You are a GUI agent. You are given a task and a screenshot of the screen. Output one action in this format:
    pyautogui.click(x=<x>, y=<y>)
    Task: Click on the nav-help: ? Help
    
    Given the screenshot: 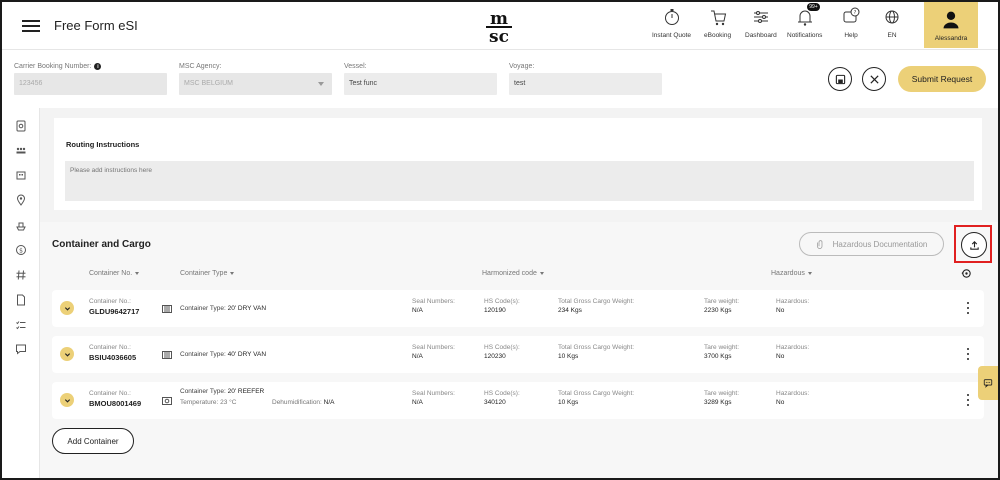 What is the action you would take?
    pyautogui.click(x=851, y=22)
    